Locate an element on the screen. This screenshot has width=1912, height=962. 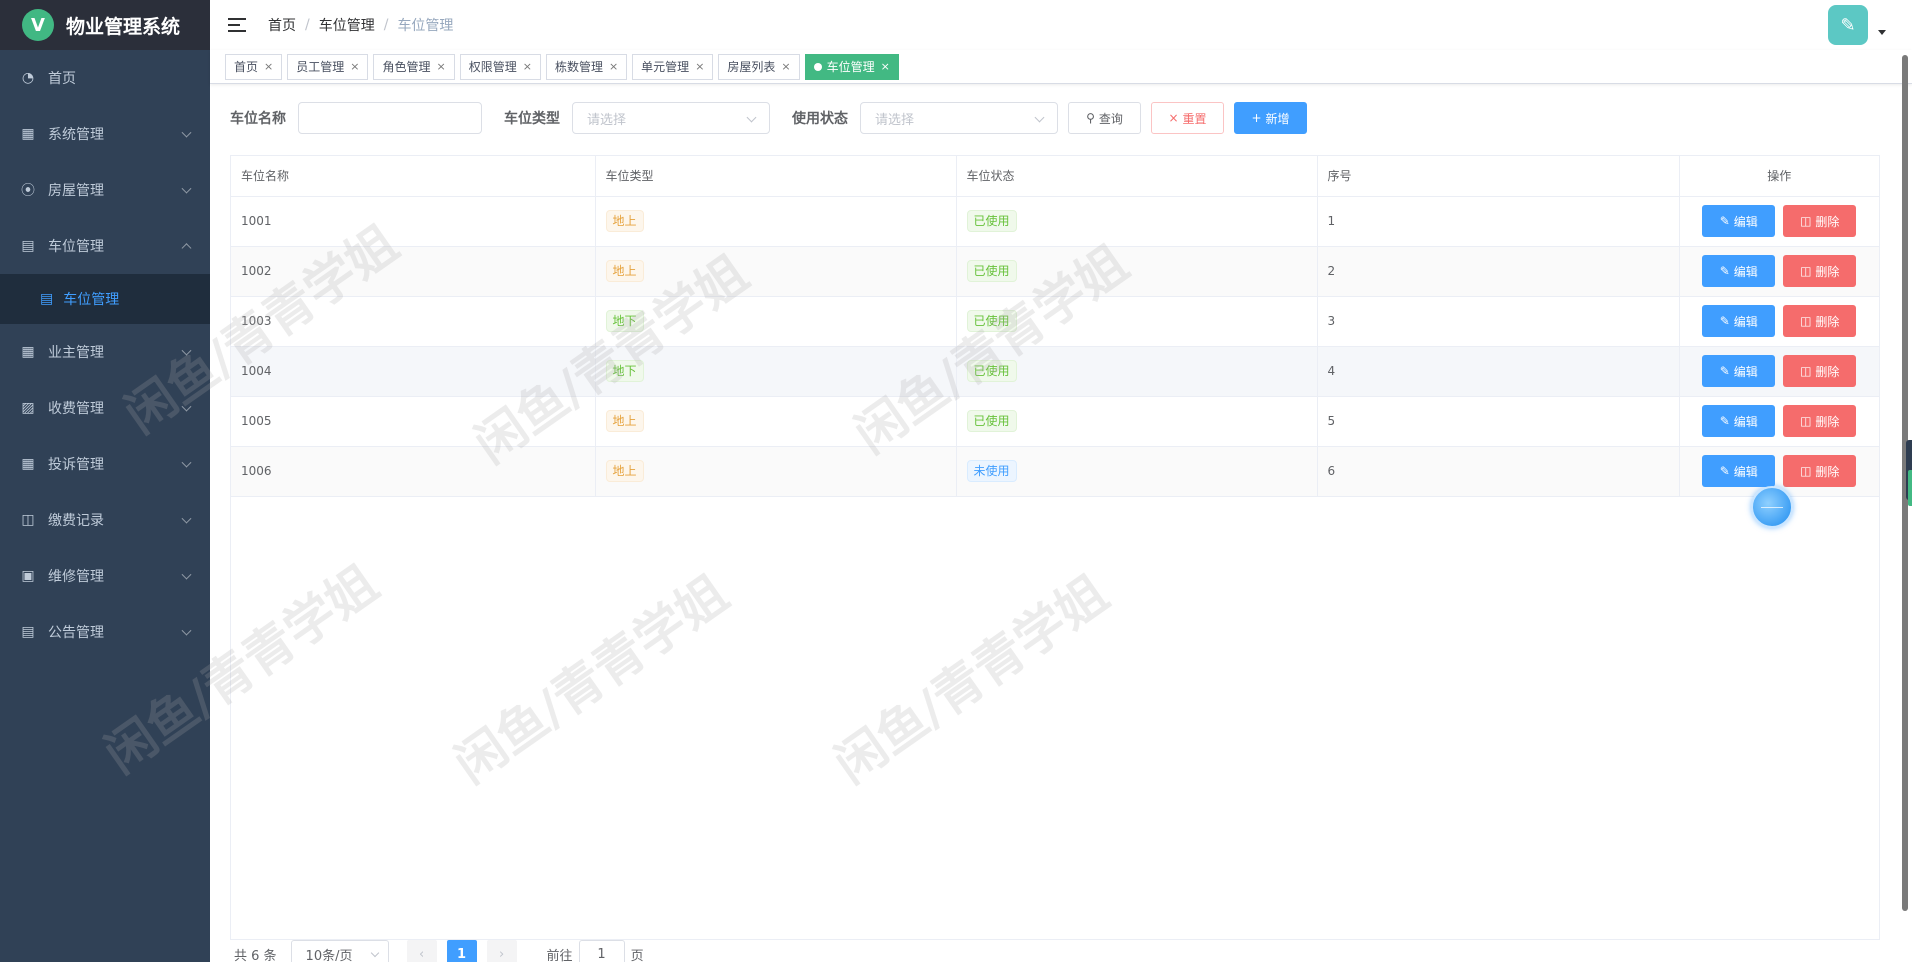
cell-seq: 6 is located at coordinates (1498, 471).